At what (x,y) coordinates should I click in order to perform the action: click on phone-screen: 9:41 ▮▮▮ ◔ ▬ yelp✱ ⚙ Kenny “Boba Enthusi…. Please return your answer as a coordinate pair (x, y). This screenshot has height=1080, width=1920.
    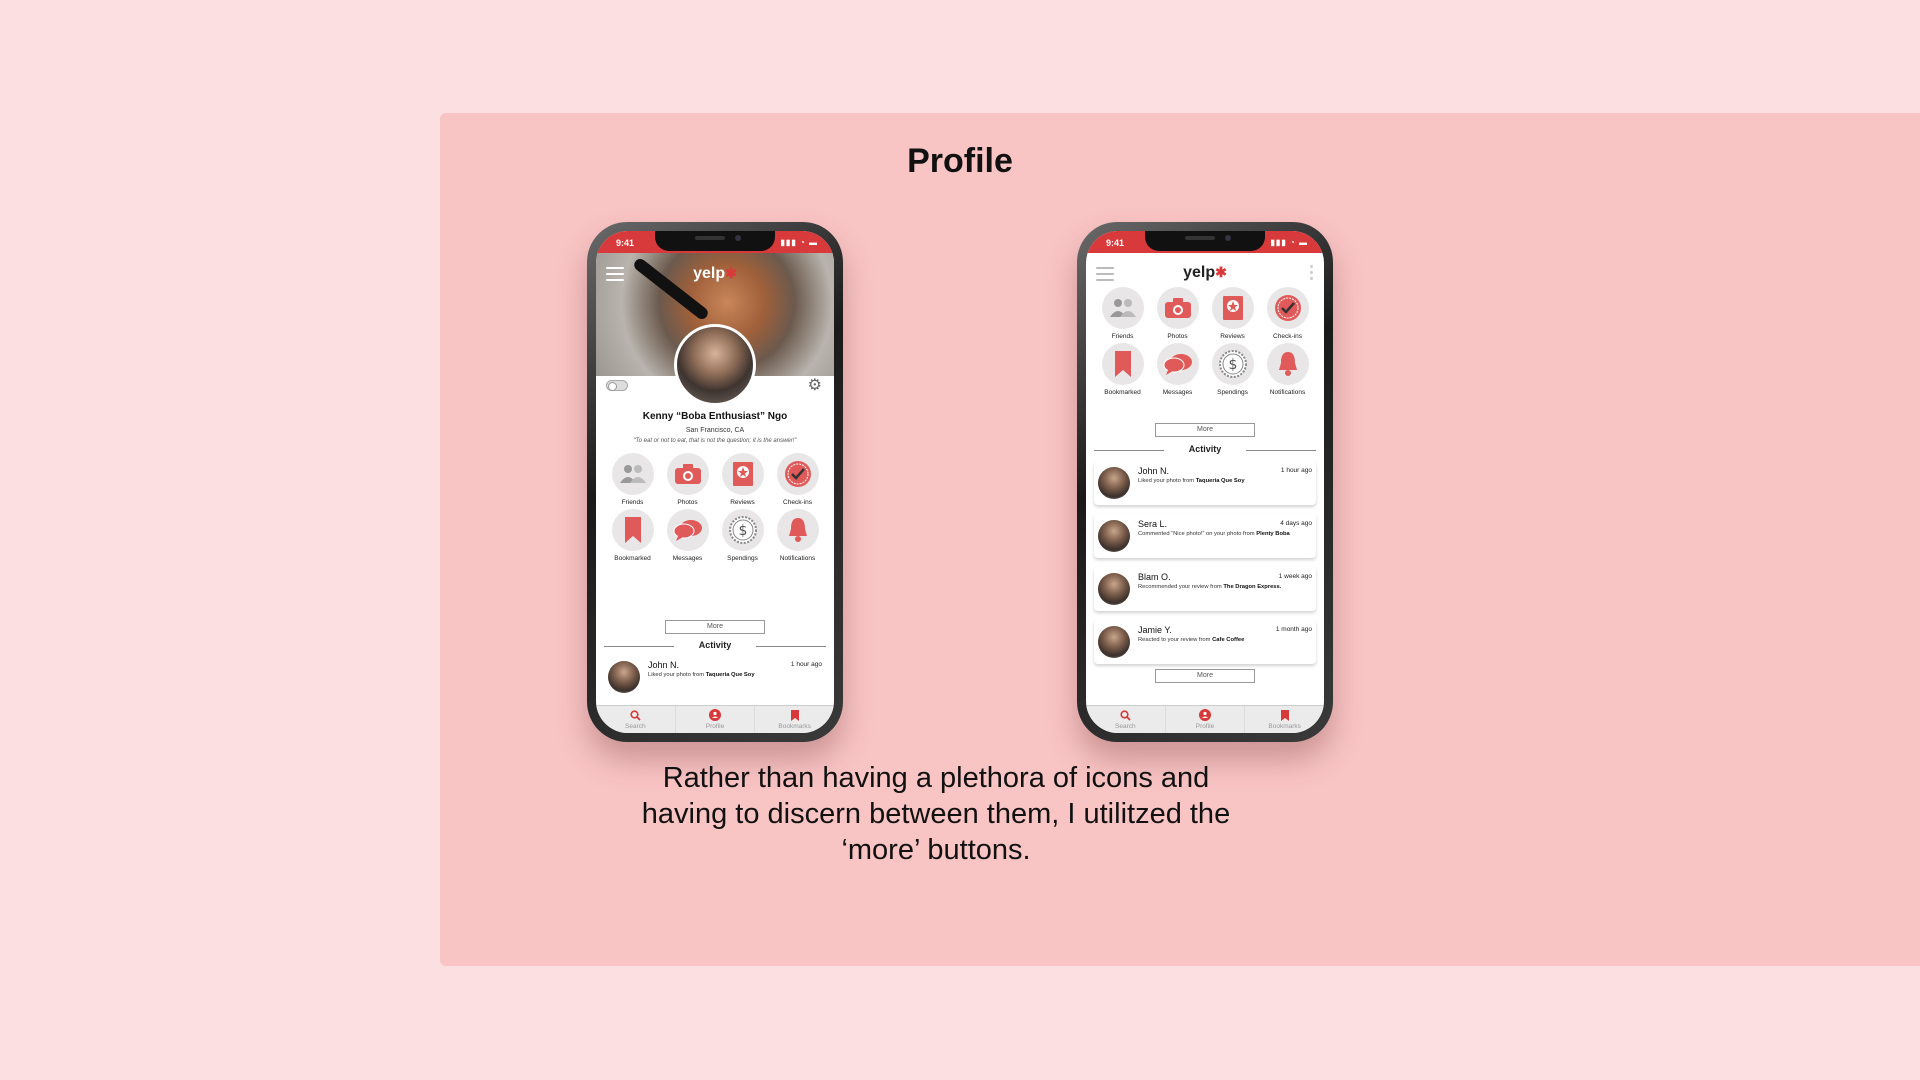
    Looking at the image, I should click on (715, 482).